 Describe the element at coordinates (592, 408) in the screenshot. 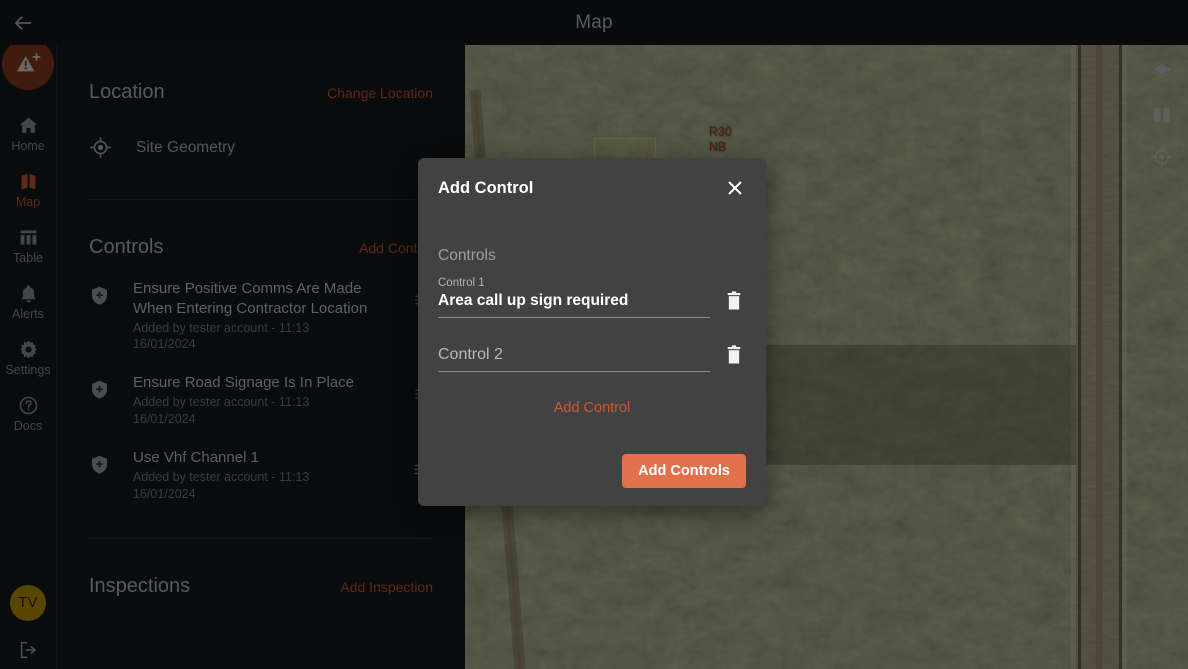

I see `add-control-row-link: Add Control` at that location.